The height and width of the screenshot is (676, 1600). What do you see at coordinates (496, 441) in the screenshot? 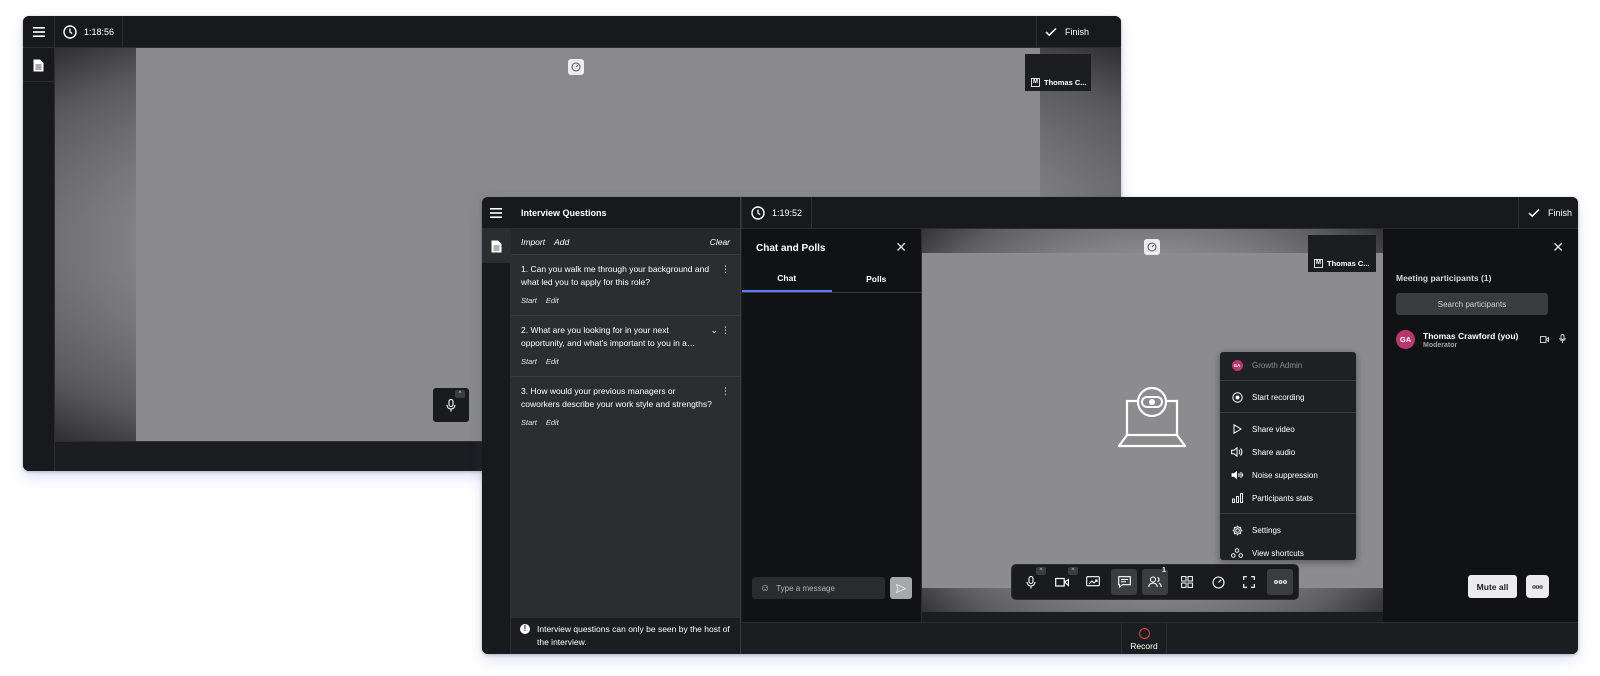
I see `front-left-rail` at bounding box center [496, 441].